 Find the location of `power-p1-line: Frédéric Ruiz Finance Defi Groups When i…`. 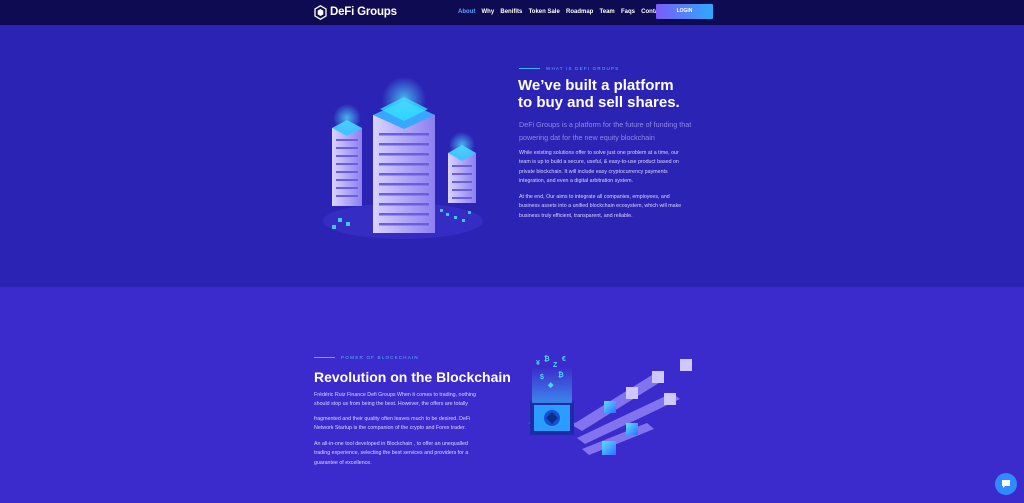

power-p1-line: Frédéric Ruiz Finance Defi Groups When i… is located at coordinates (395, 395).